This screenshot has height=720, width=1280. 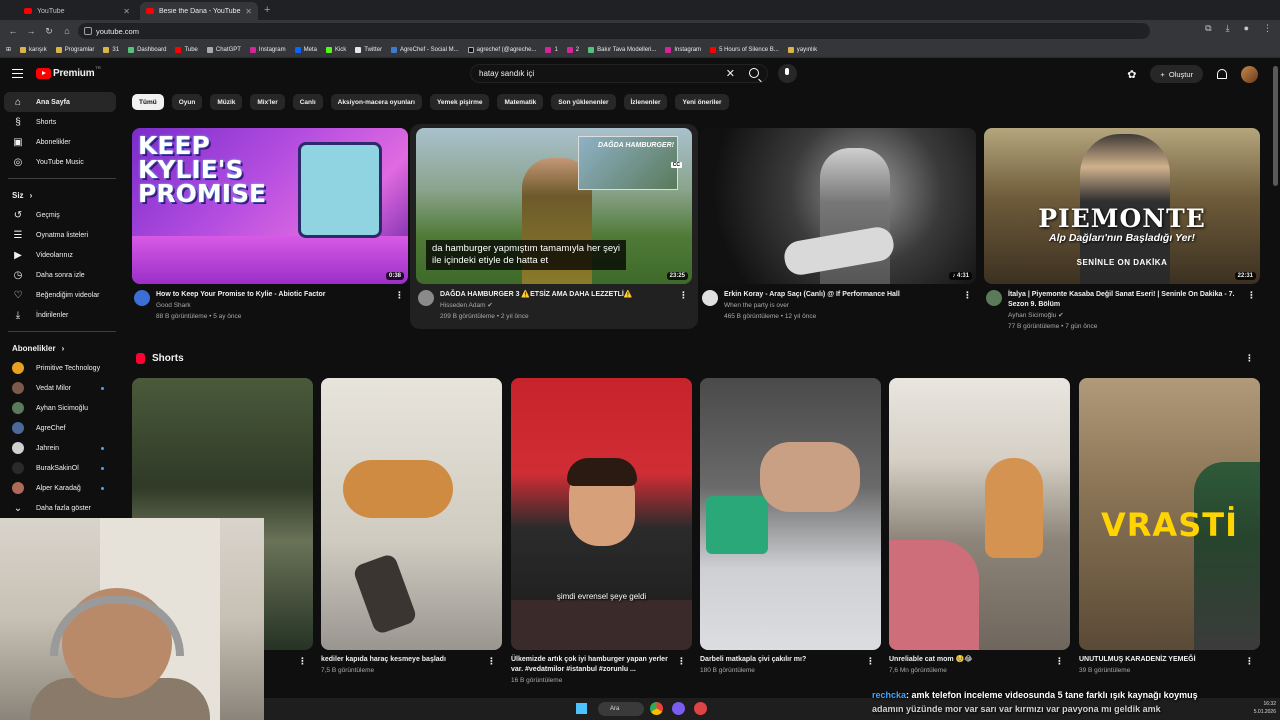 What do you see at coordinates (614, 31) in the screenshot?
I see `address-bar: youtube.com` at bounding box center [614, 31].